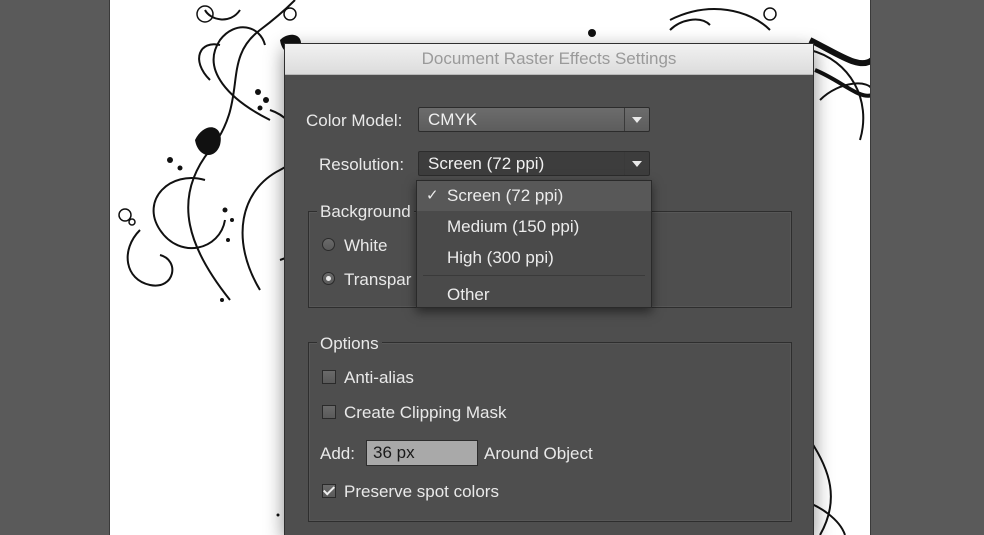 The image size is (984, 535). Describe the element at coordinates (538, 453) in the screenshot. I see `around-object-label: Around Object` at that location.